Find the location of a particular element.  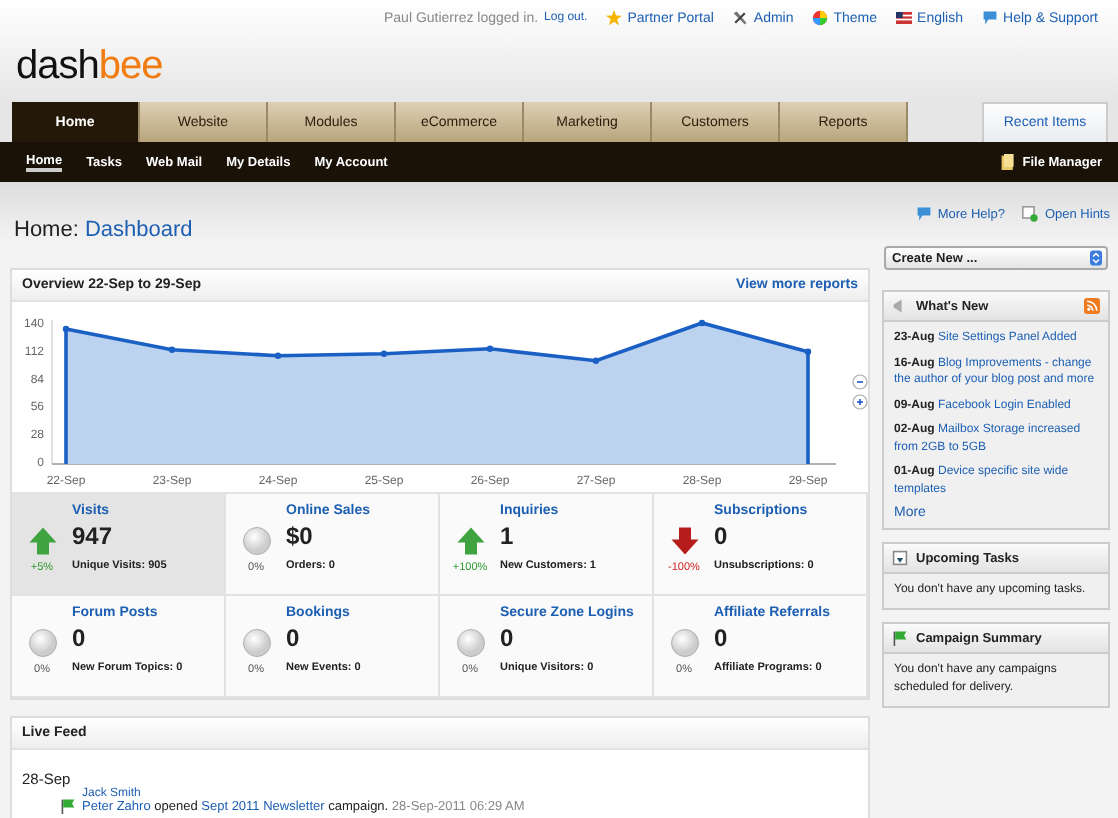

star-icon is located at coordinates (613, 18).